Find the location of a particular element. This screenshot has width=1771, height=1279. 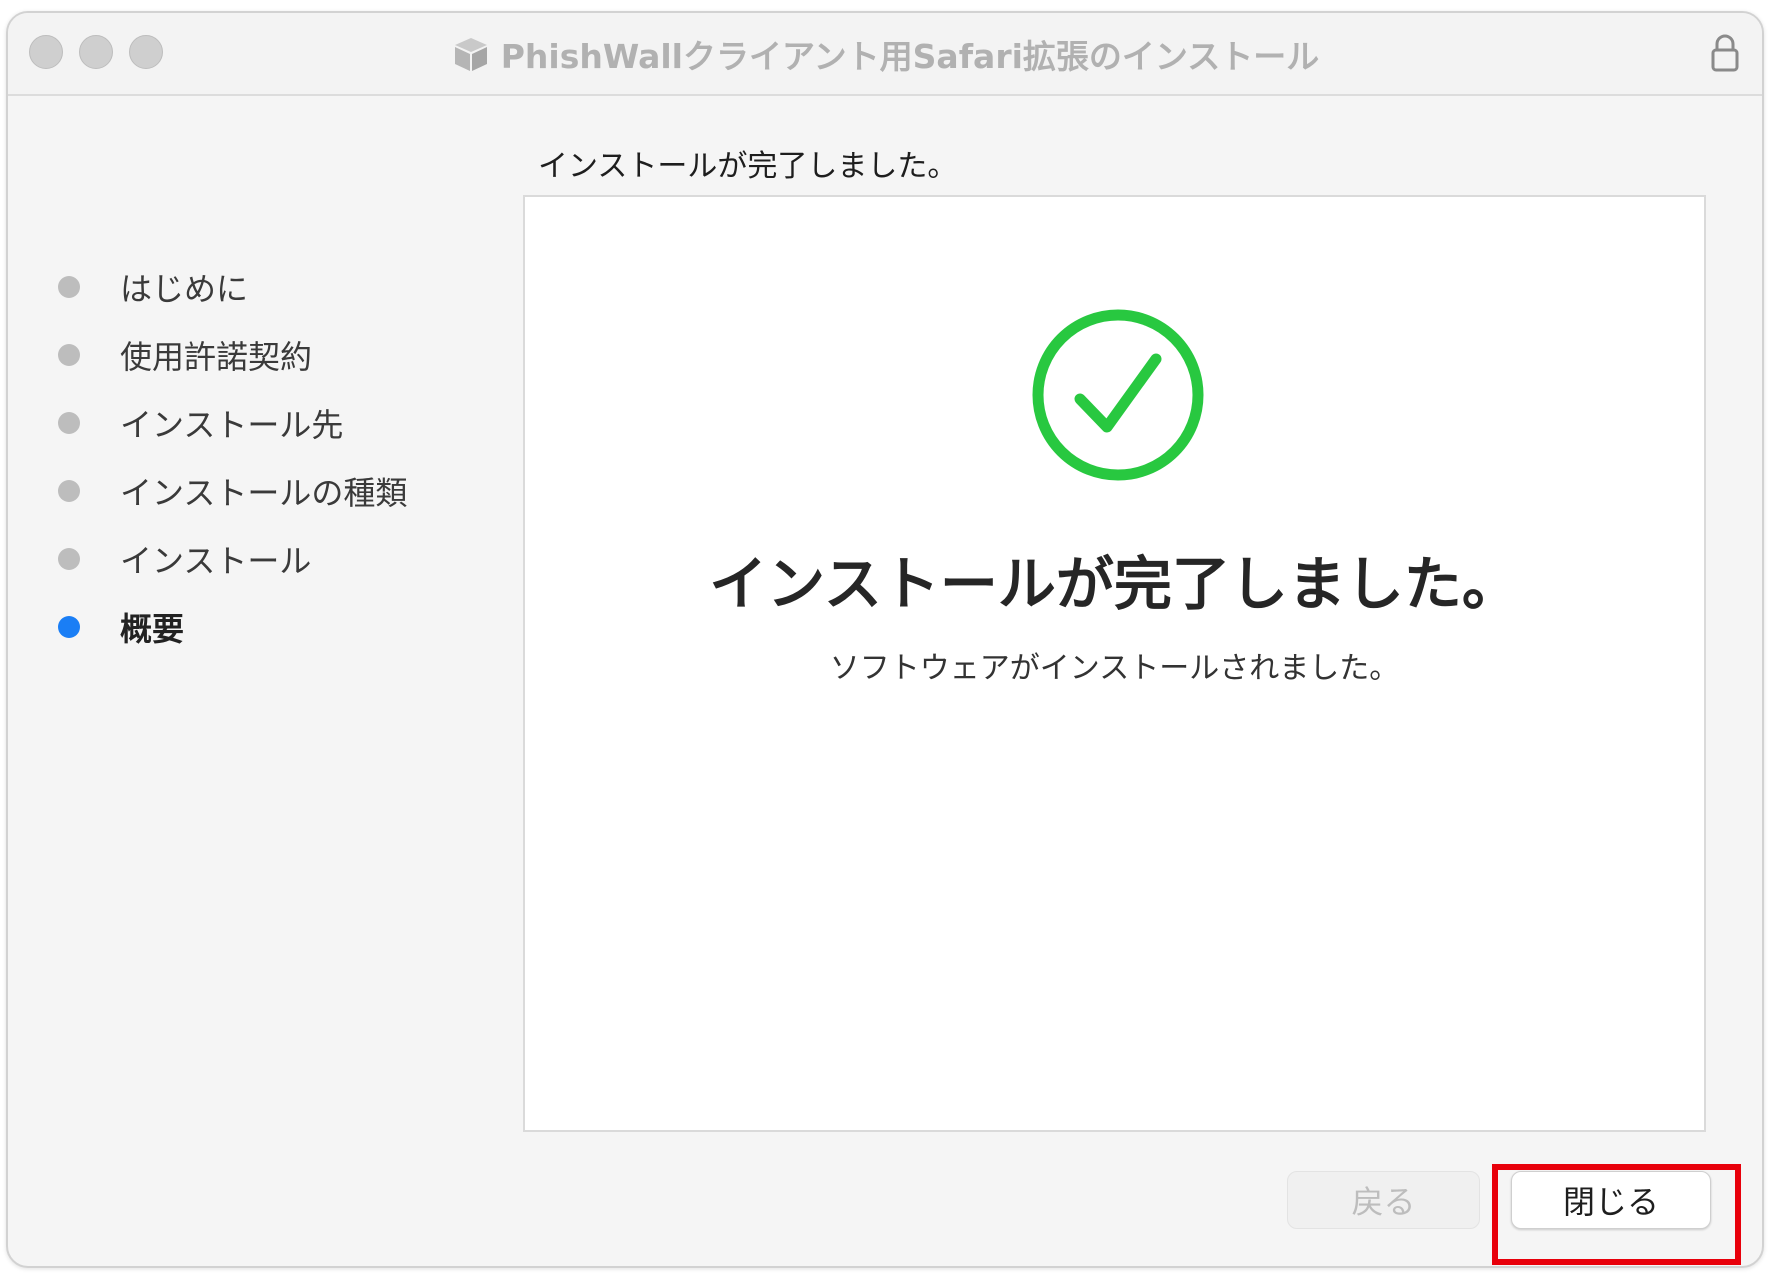

window-title-group: PhishWallクライアント用Safari拡張のインストール is located at coordinates (885, 53).